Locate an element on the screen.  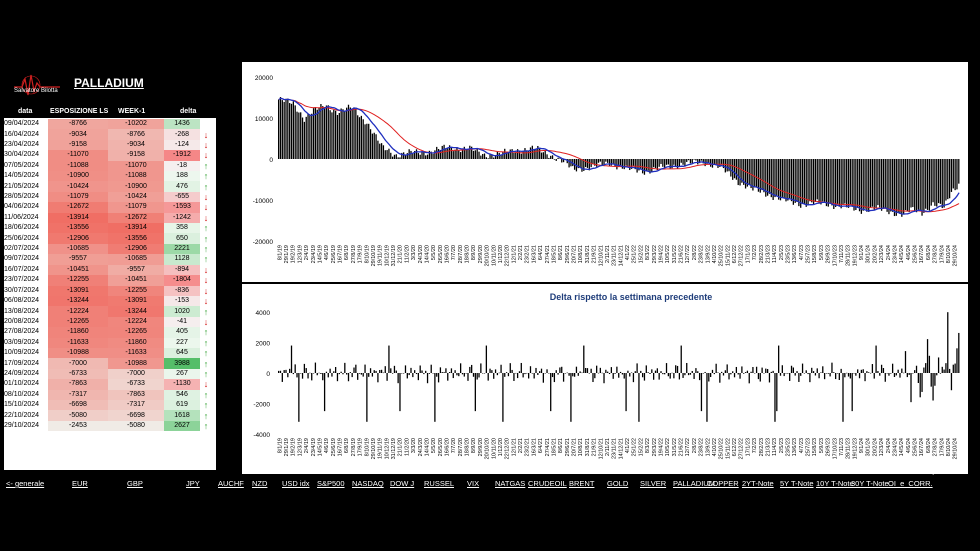
cell-date: 01/10/2024 is located at coordinates (26, 384).